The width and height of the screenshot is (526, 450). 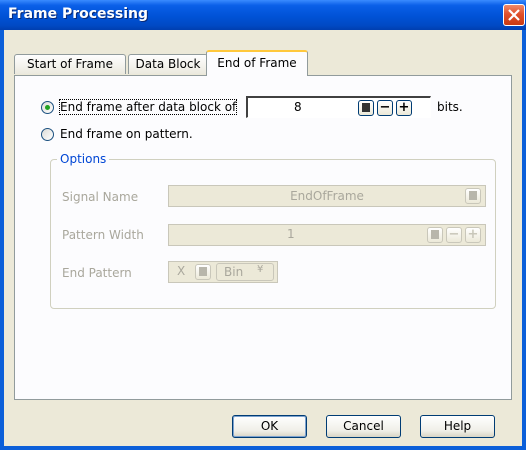 What do you see at coordinates (70, 64) in the screenshot?
I see `tab-start-of-frame: Start of Frame` at bounding box center [70, 64].